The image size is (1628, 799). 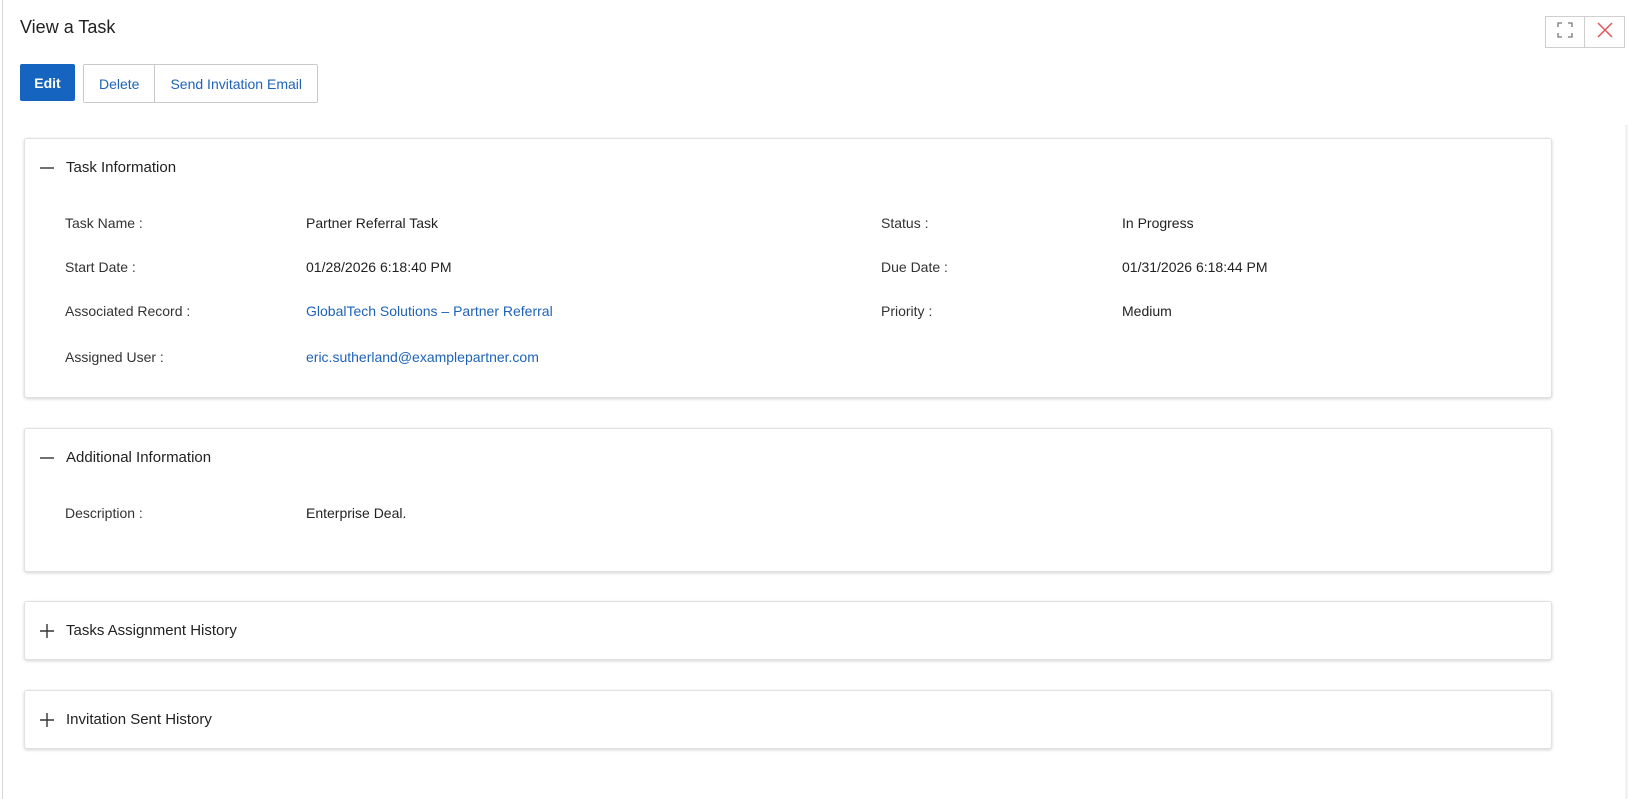 I want to click on assigned-user-link: eric.sutherland@examplepartner.com, so click(x=422, y=357).